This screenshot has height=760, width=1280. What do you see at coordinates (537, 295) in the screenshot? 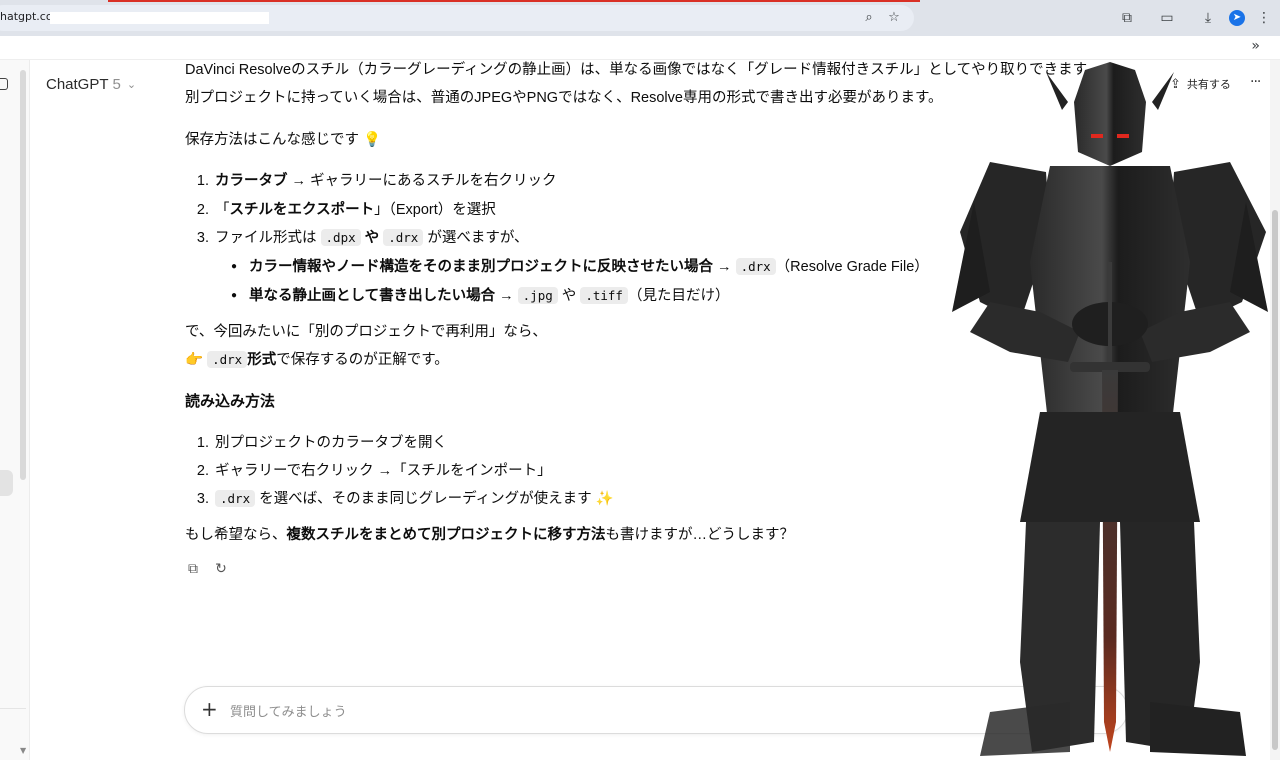
I see `inline-code: .jpg` at bounding box center [537, 295].